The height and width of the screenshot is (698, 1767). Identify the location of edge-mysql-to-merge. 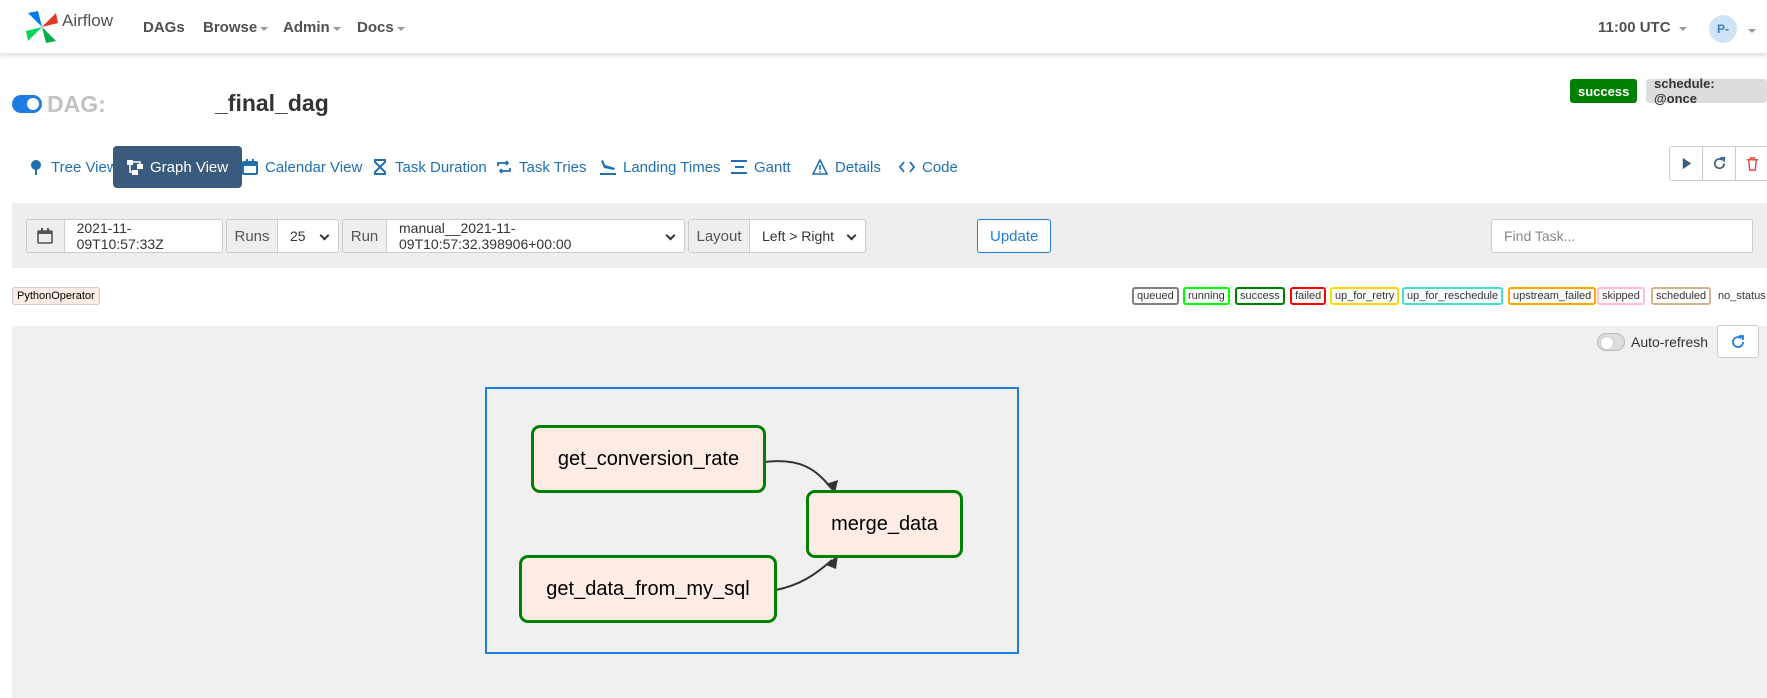
(804, 575).